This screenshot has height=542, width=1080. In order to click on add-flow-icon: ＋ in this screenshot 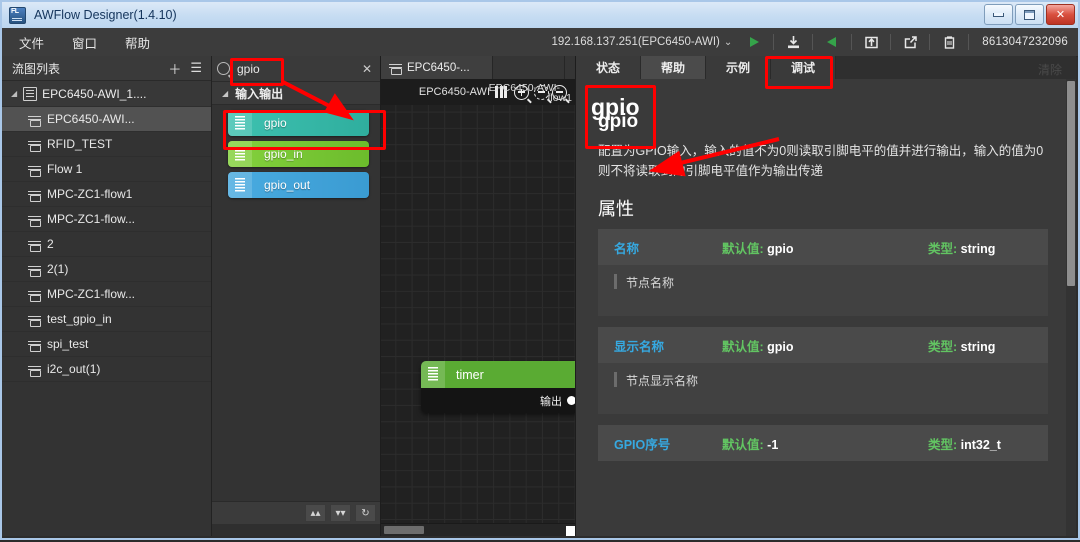, I will do `click(174, 68)`.